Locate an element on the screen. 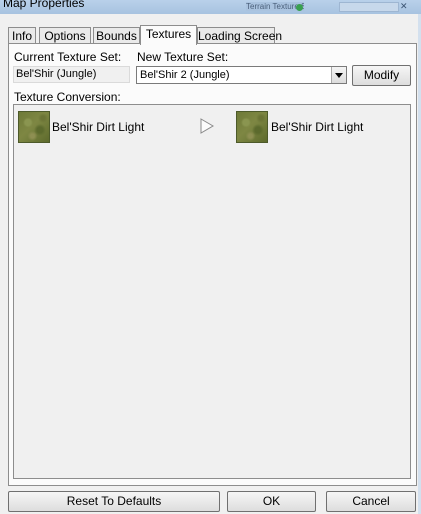 The image size is (421, 514). conversion-arrow-icon is located at coordinates (207, 126).